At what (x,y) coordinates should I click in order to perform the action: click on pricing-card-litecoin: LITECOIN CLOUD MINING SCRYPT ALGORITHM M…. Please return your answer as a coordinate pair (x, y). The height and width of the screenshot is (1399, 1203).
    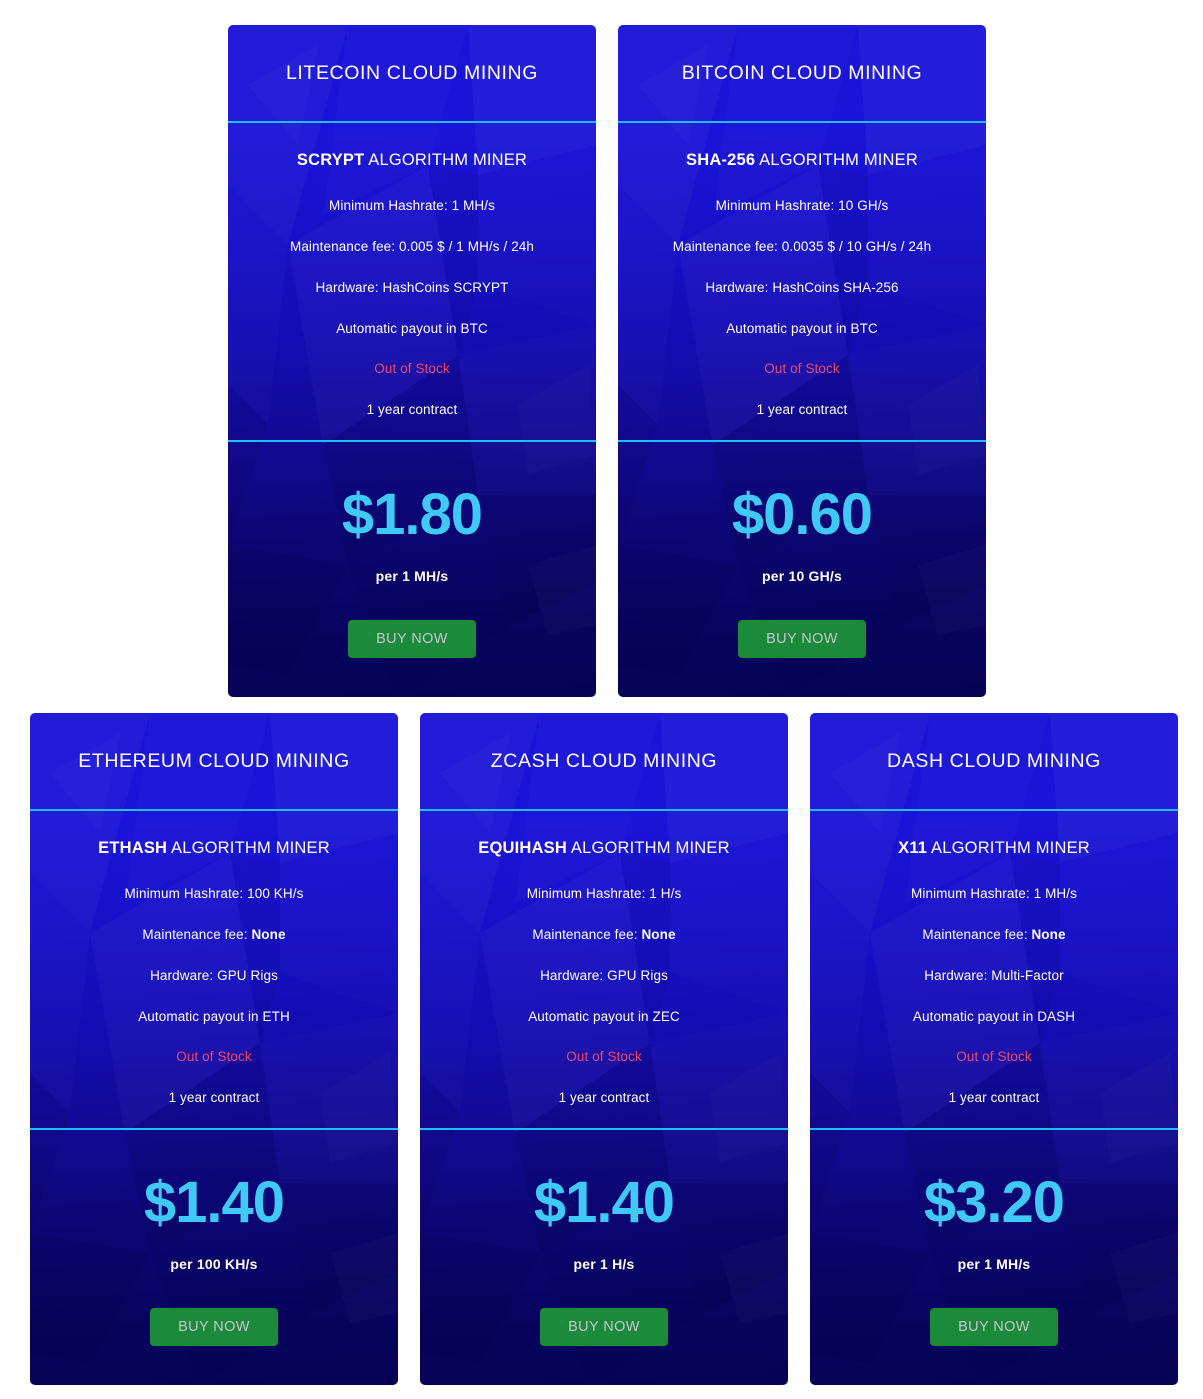
    Looking at the image, I should click on (412, 361).